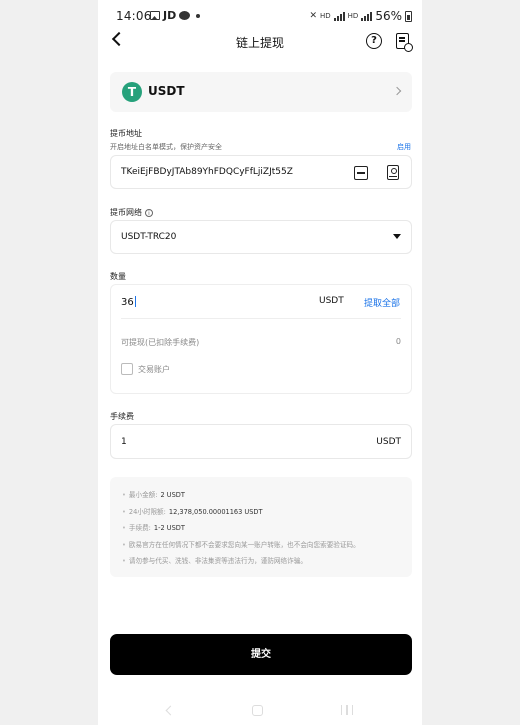 The height and width of the screenshot is (725, 520). I want to click on note-warning-1: 欧易官方在任何情况下都不会要求您向某一账户转账，也不会向您索要验证码。, so click(261, 545).